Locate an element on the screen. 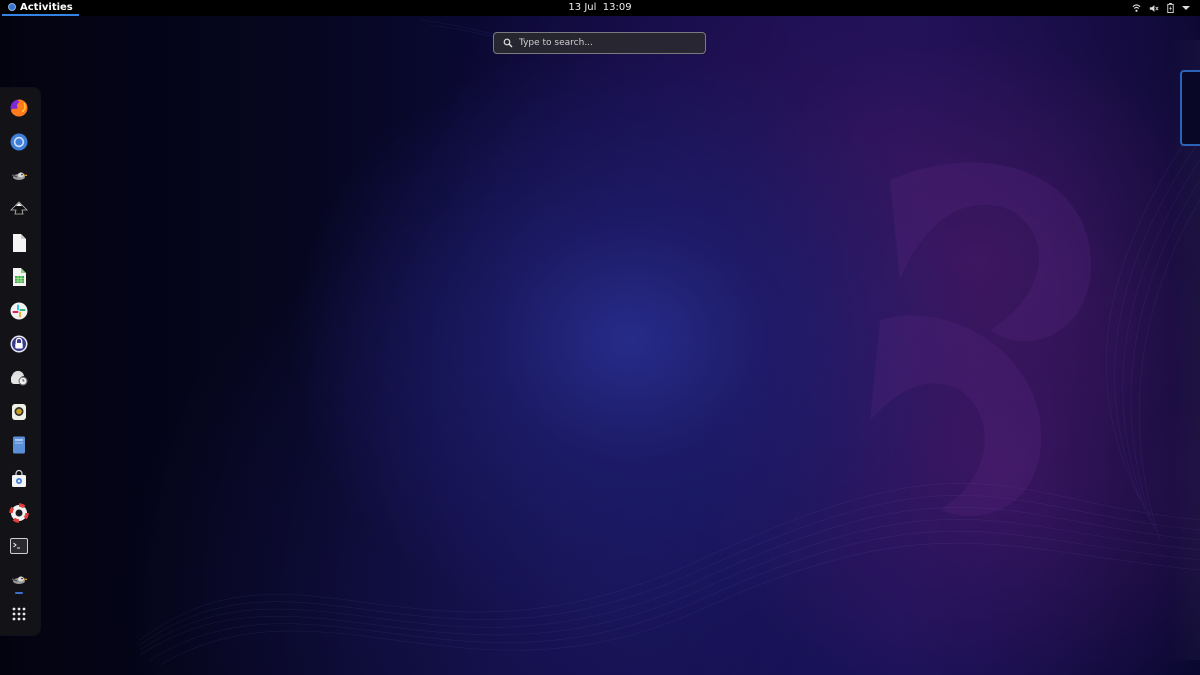 The height and width of the screenshot is (675, 1200). chromium-icon is located at coordinates (19, 142).